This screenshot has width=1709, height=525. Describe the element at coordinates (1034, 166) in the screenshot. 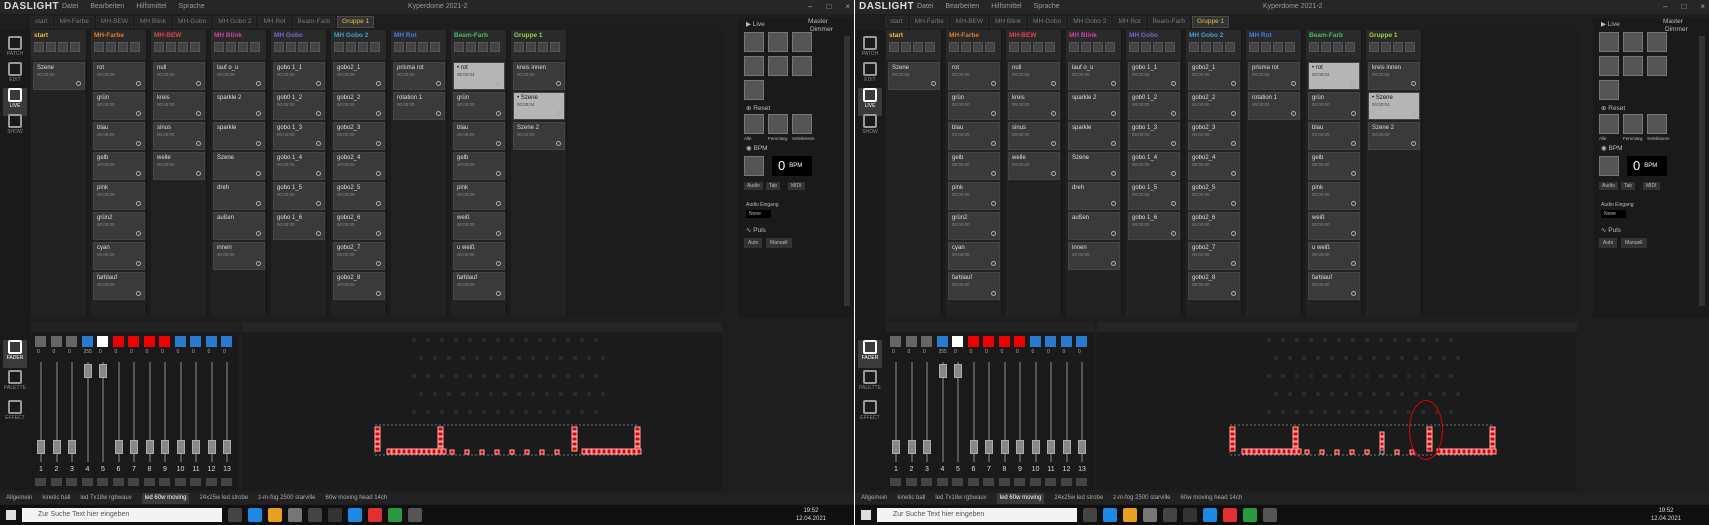

I see `cue-button: welle 00:00:00` at that location.